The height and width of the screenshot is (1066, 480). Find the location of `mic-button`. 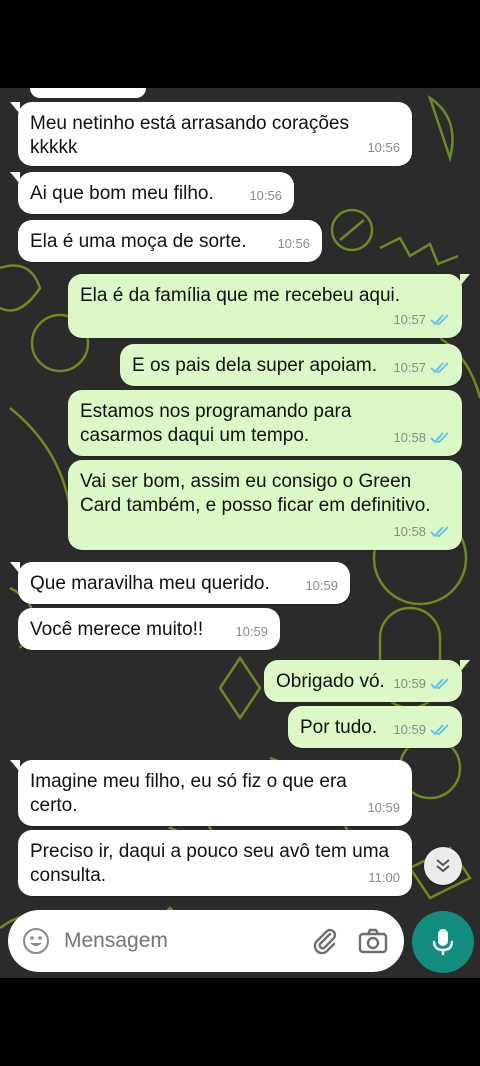

mic-button is located at coordinates (443, 942).